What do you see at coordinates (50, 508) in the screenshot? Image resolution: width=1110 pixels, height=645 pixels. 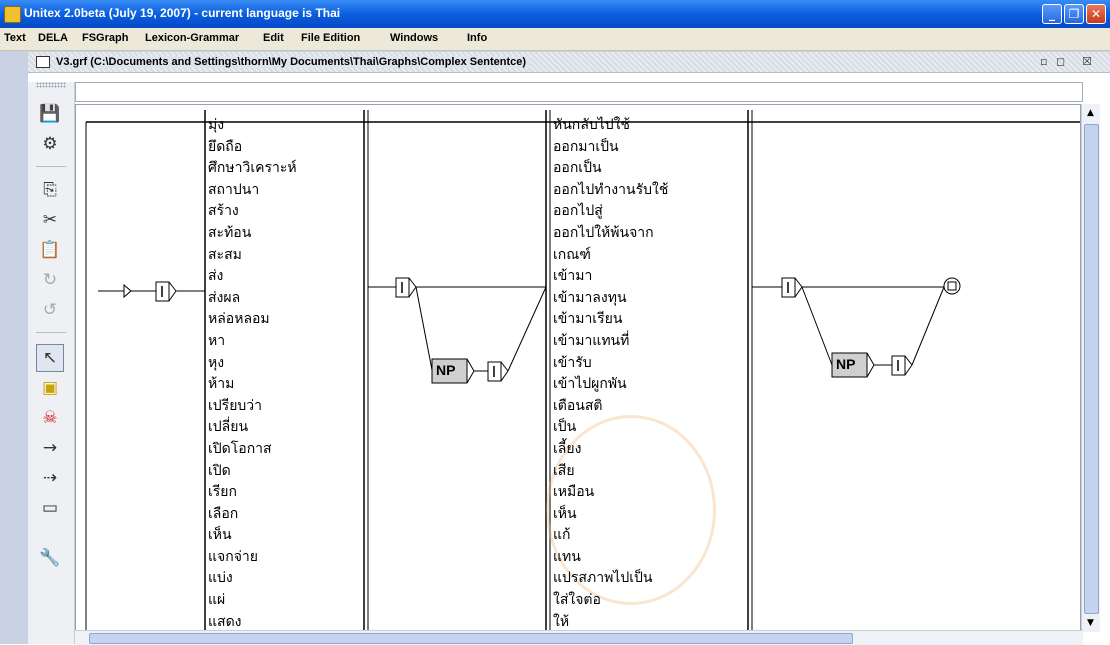 I see `box-icon: ▭` at bounding box center [50, 508].